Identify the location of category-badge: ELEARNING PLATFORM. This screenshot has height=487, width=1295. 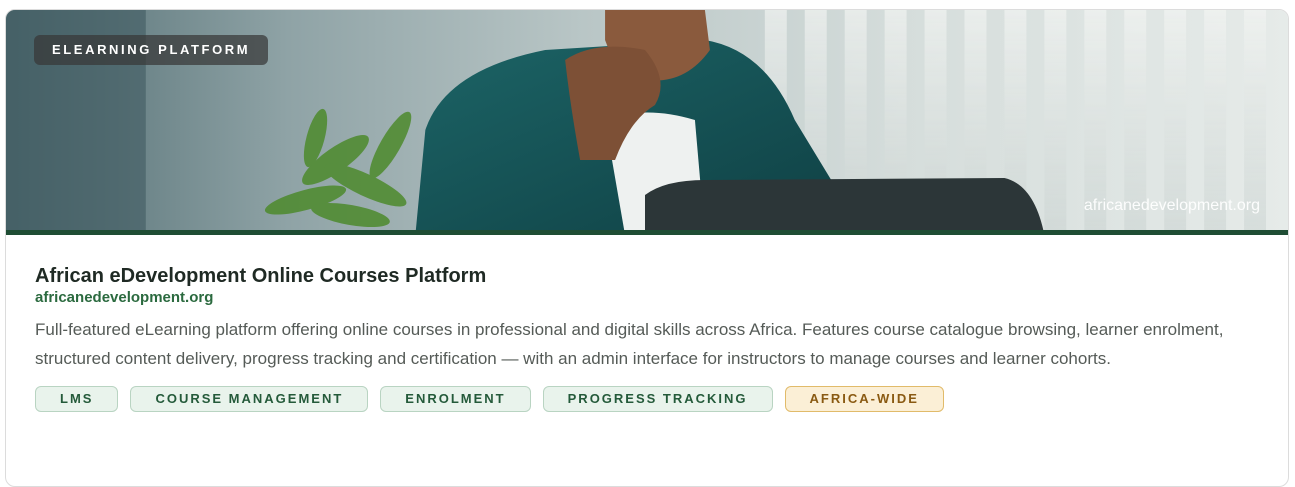
(151, 50).